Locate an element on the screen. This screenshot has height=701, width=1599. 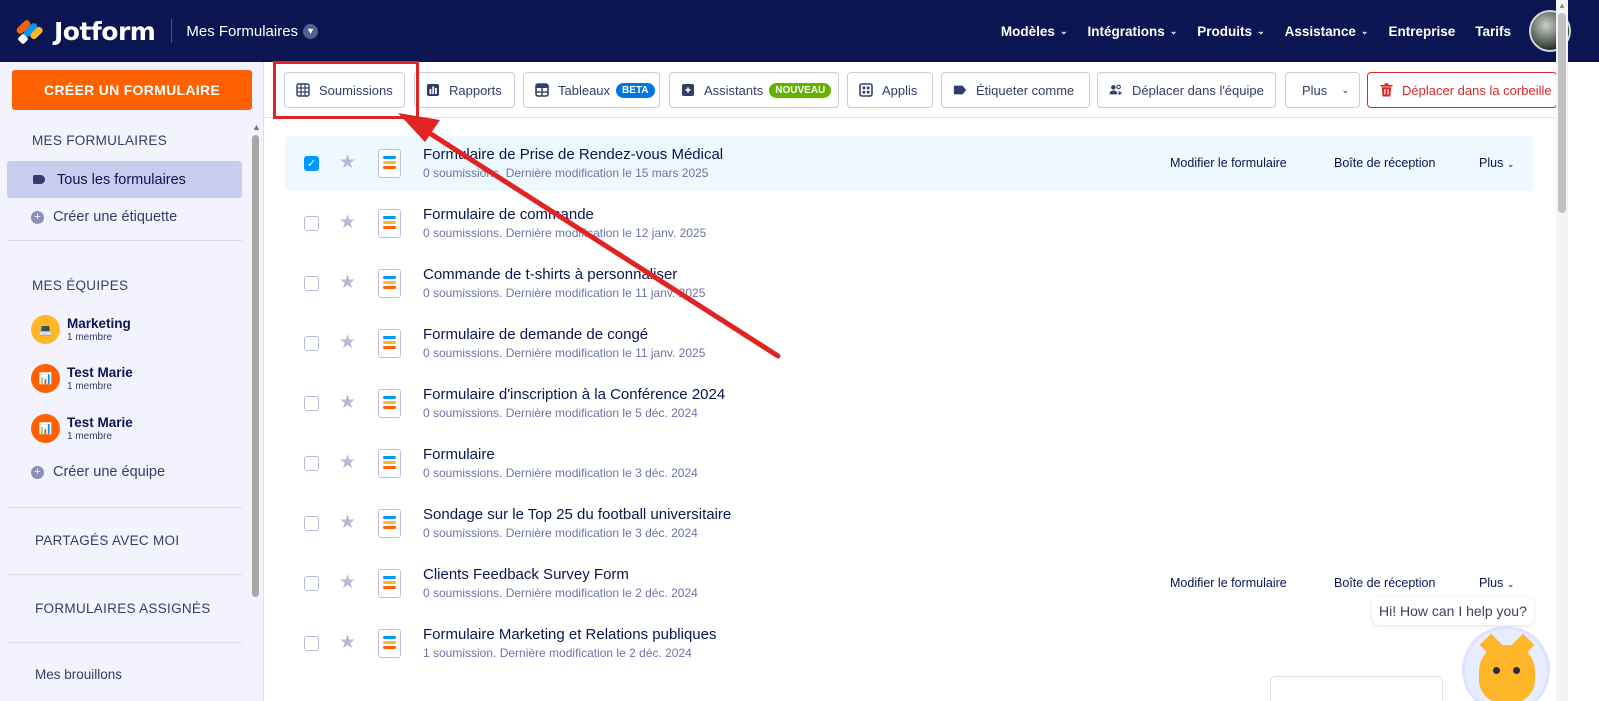
nav-products: Produits ⌄ is located at coordinates (1230, 31).